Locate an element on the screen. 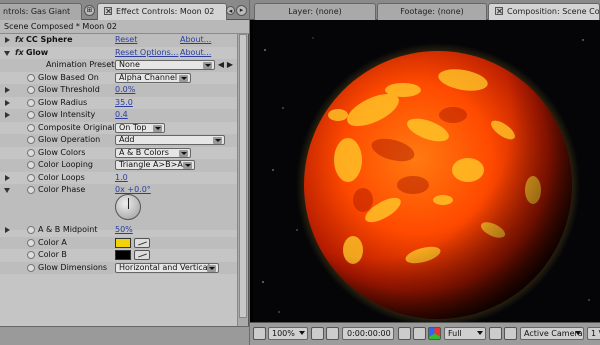  transparency-grid-icon is located at coordinates (510, 333).